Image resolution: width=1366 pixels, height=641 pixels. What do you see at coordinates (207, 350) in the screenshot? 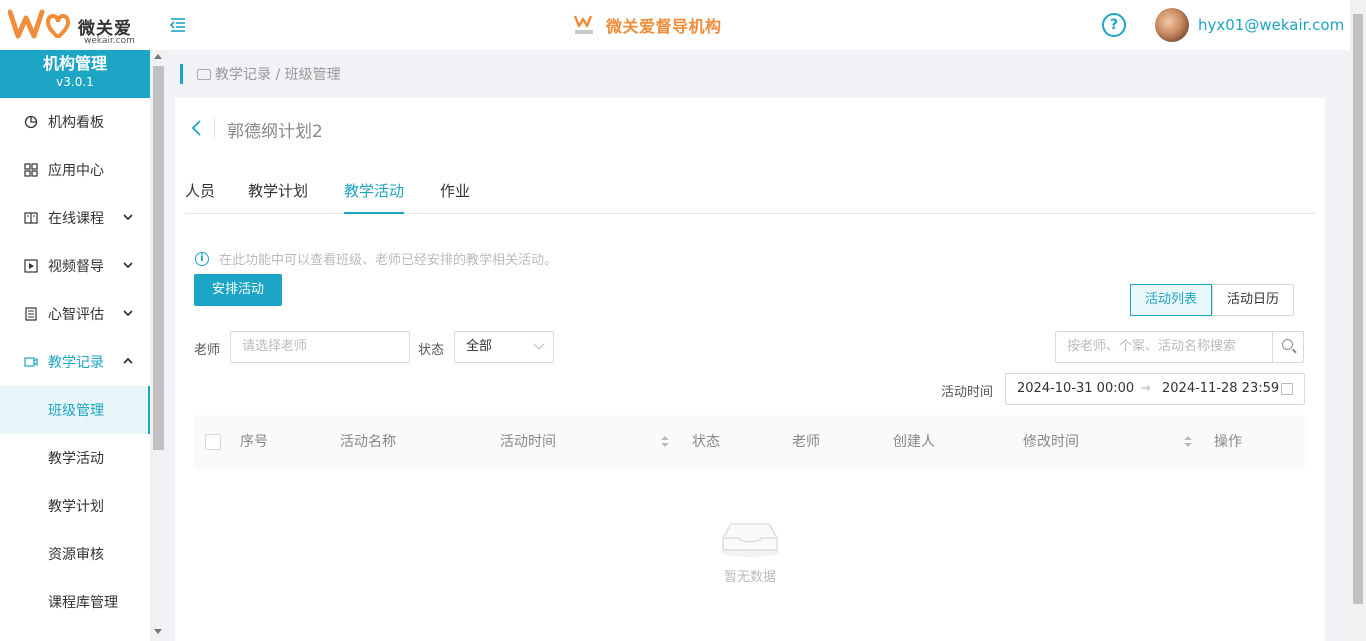
I see `teacher-label: 老师` at bounding box center [207, 350].